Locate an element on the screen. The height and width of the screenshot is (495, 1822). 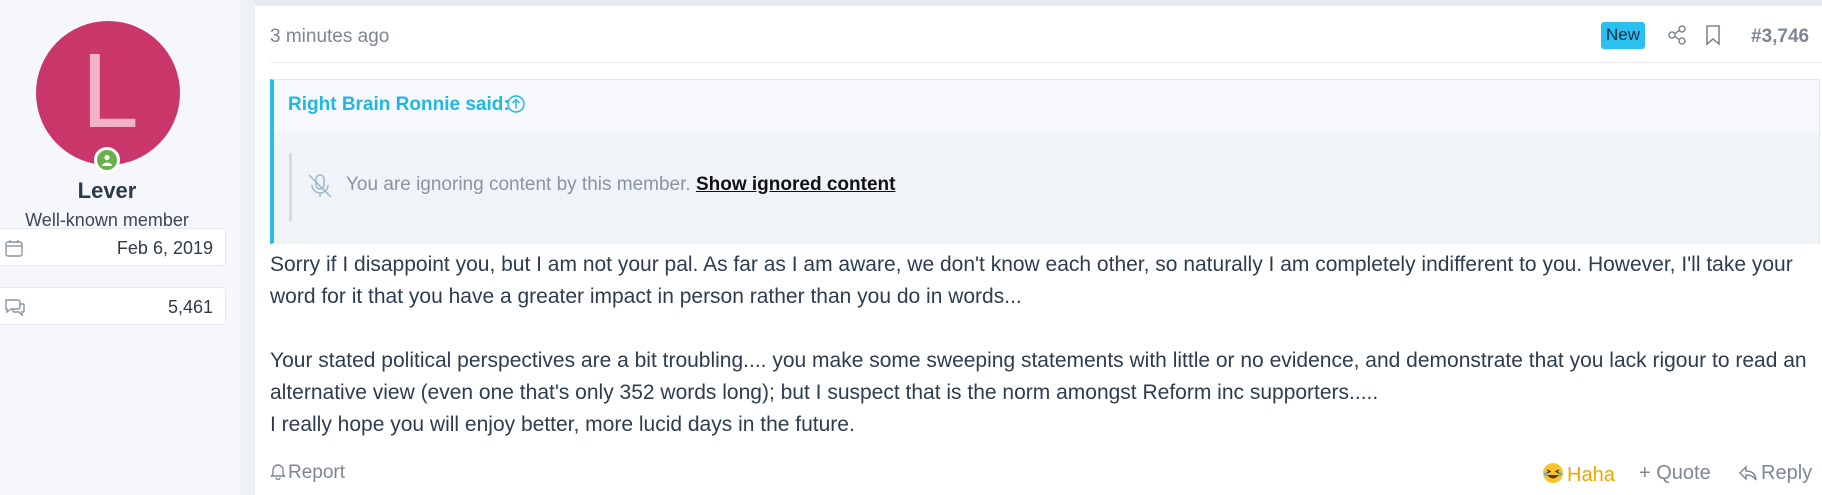
bell-icon is located at coordinates (278, 472).